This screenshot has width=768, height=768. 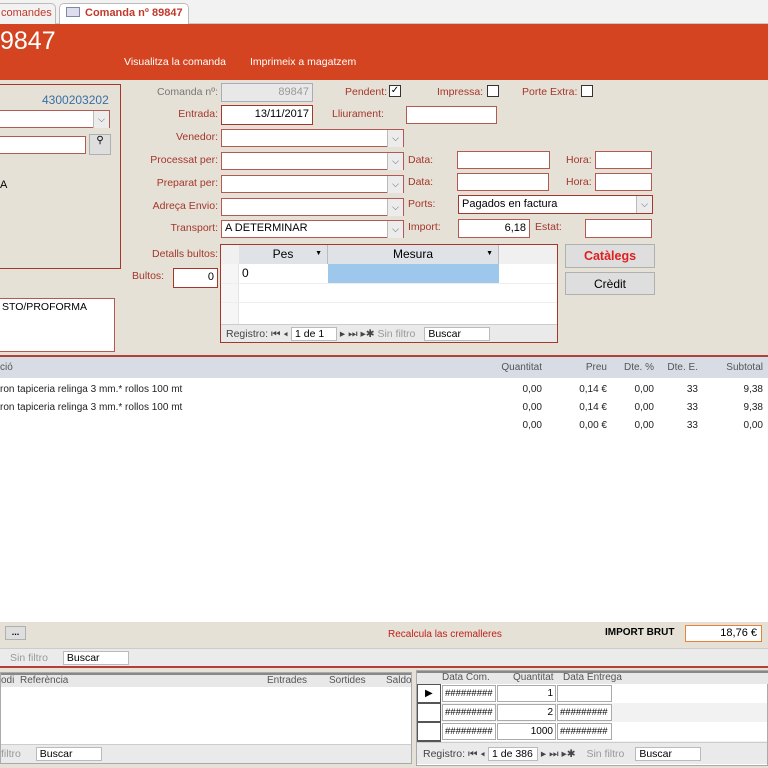 I want to click on adreca-combo: ⌵, so click(x=312, y=207).